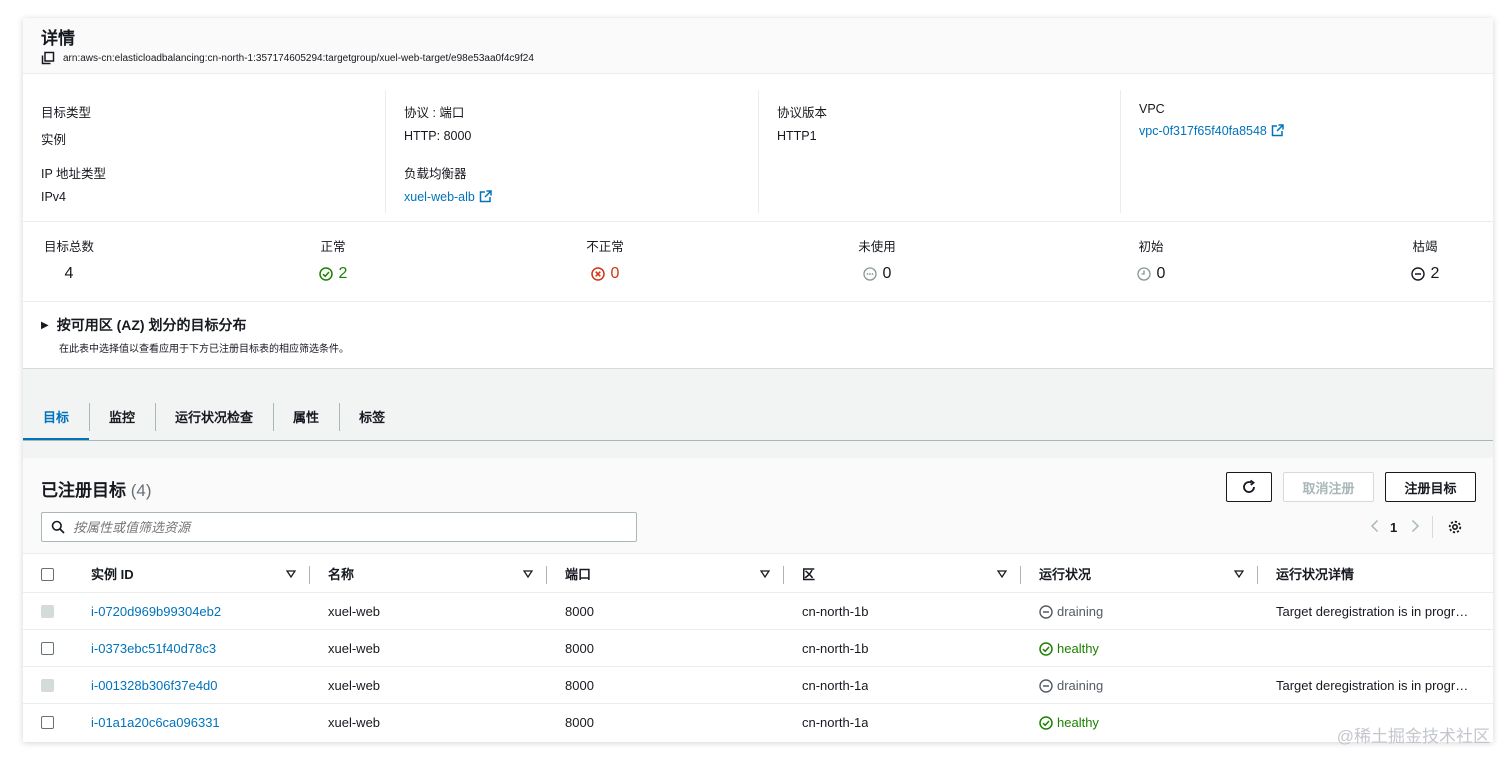  I want to click on count-healthy-number: 2, so click(333, 274).